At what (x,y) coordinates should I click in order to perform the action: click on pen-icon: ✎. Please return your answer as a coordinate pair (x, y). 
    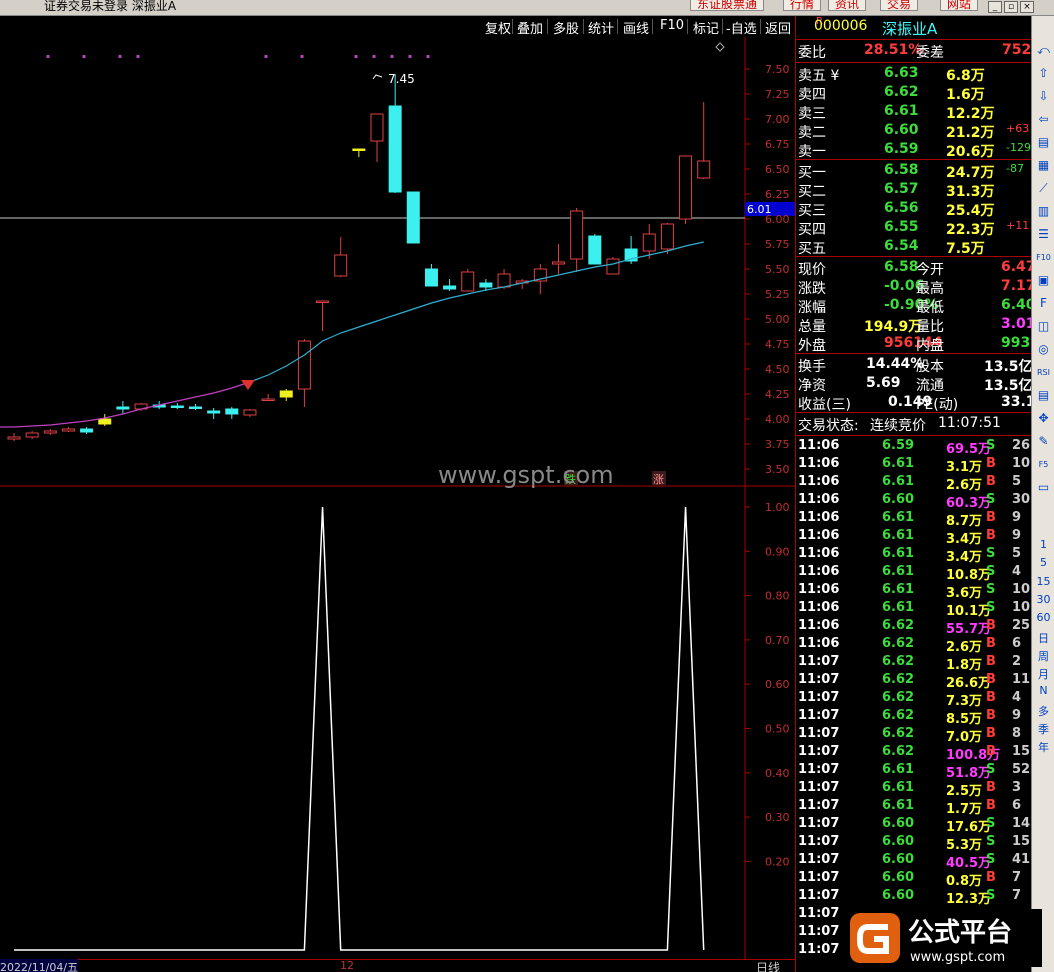
    Looking at the image, I should click on (1043, 441).